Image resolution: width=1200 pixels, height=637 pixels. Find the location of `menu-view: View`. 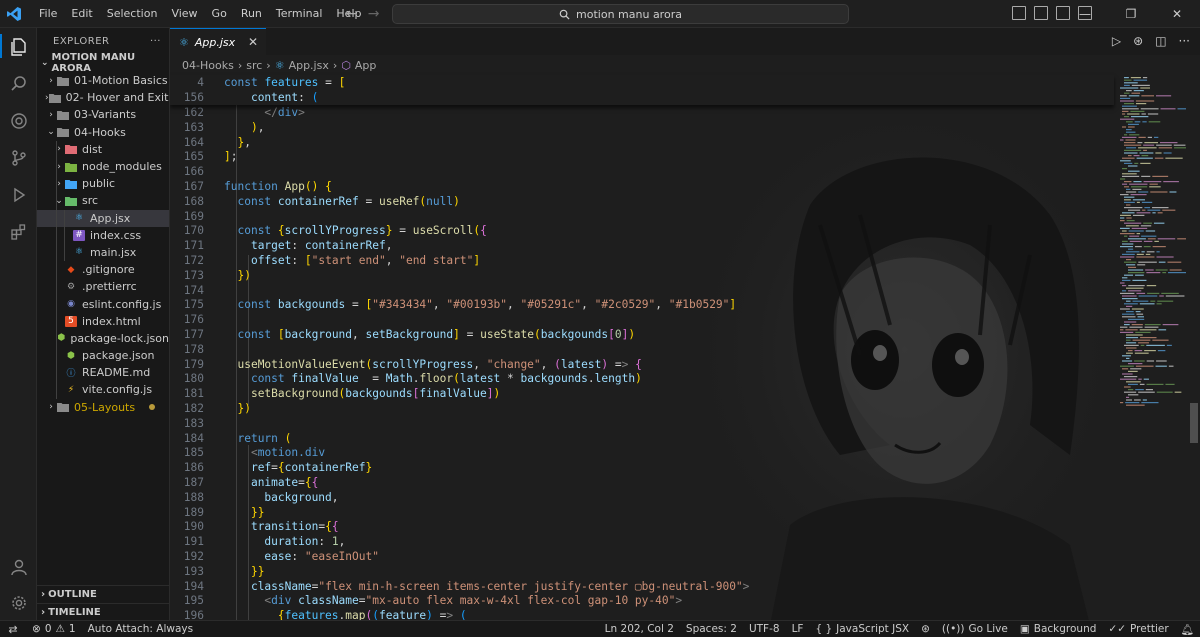

menu-view: View is located at coordinates (184, 14).